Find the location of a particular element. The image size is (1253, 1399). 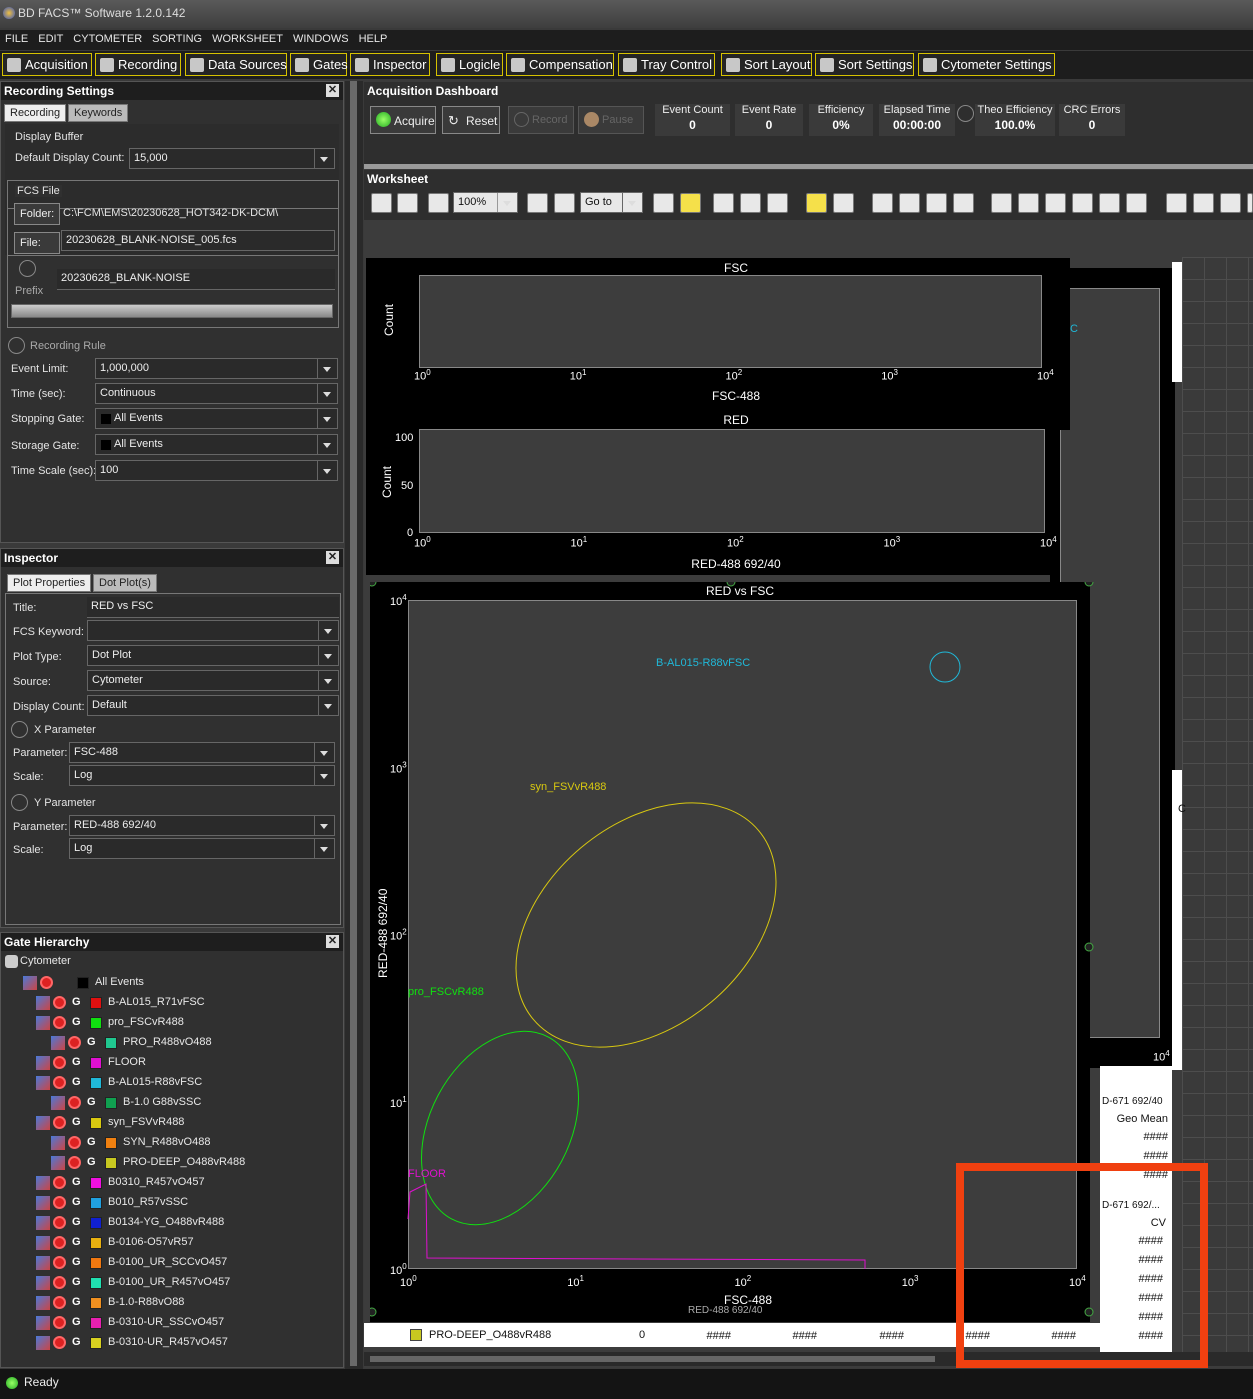

menu-sorting: SORTING is located at coordinates (177, 37).